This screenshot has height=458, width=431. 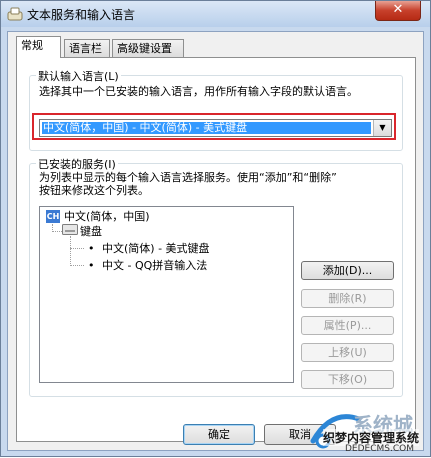 What do you see at coordinates (53, 216) in the screenshot?
I see `language-badge-icon: CH` at bounding box center [53, 216].